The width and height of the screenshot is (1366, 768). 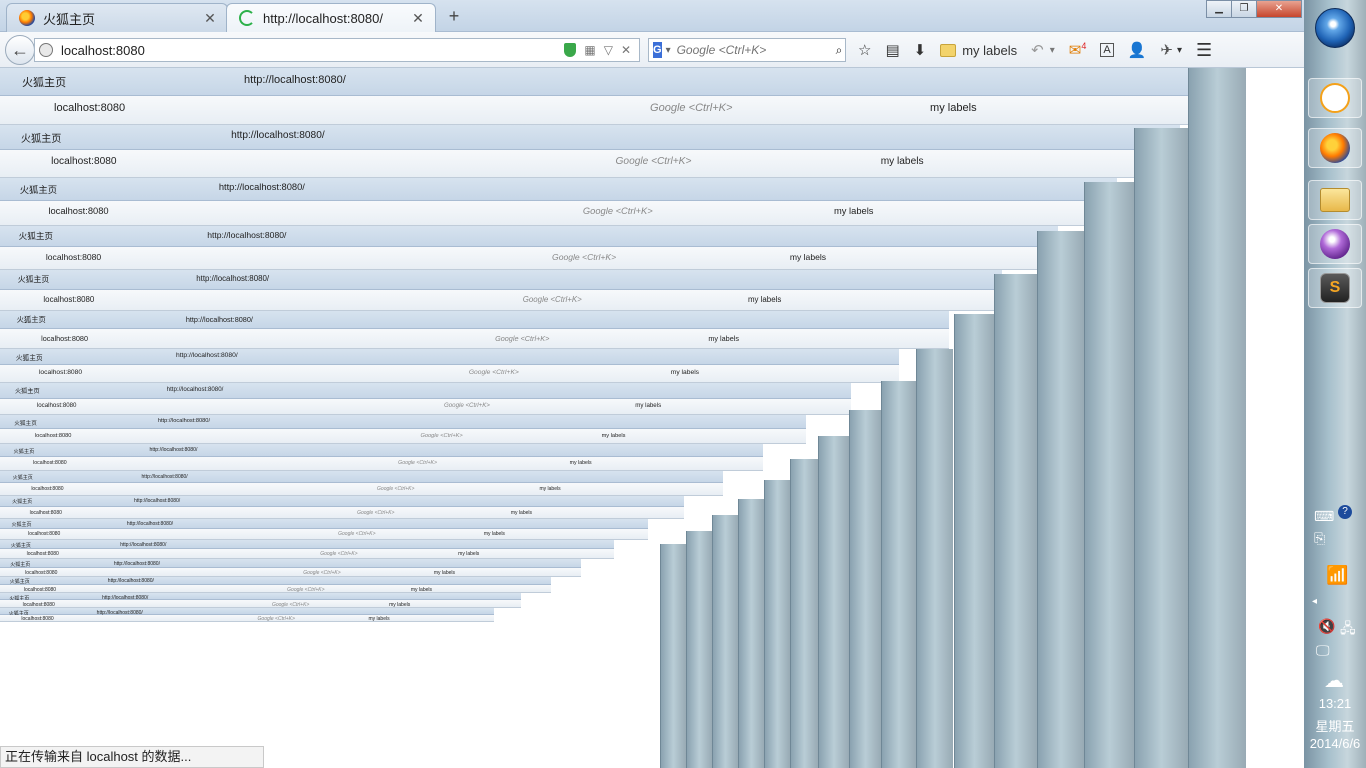 What do you see at coordinates (1335, 703) in the screenshot?
I see `clock-time: 13:21` at bounding box center [1335, 703].